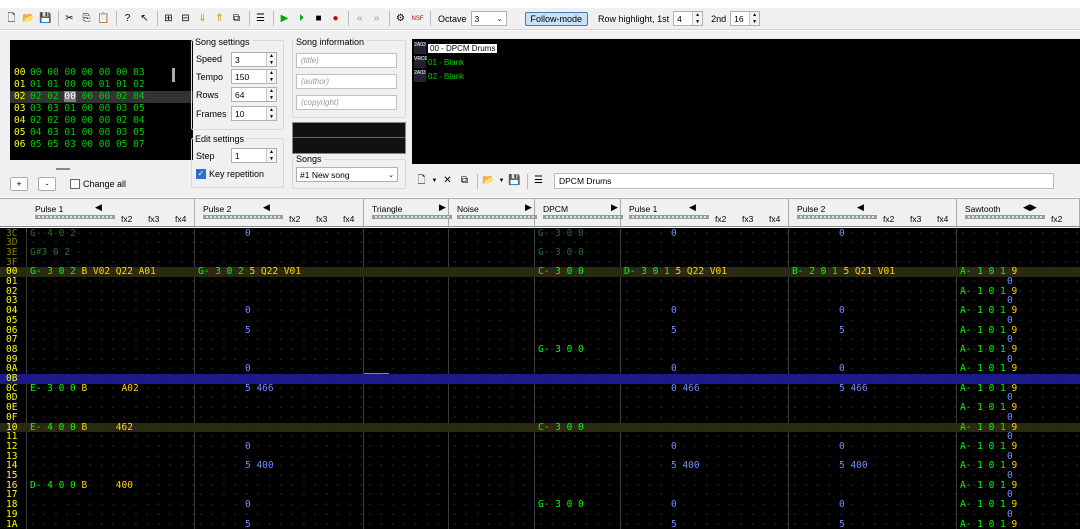  What do you see at coordinates (101, 109) in the screenshot?
I see `frame-row: 03 03 03 01 00 00 03 05` at bounding box center [101, 109].